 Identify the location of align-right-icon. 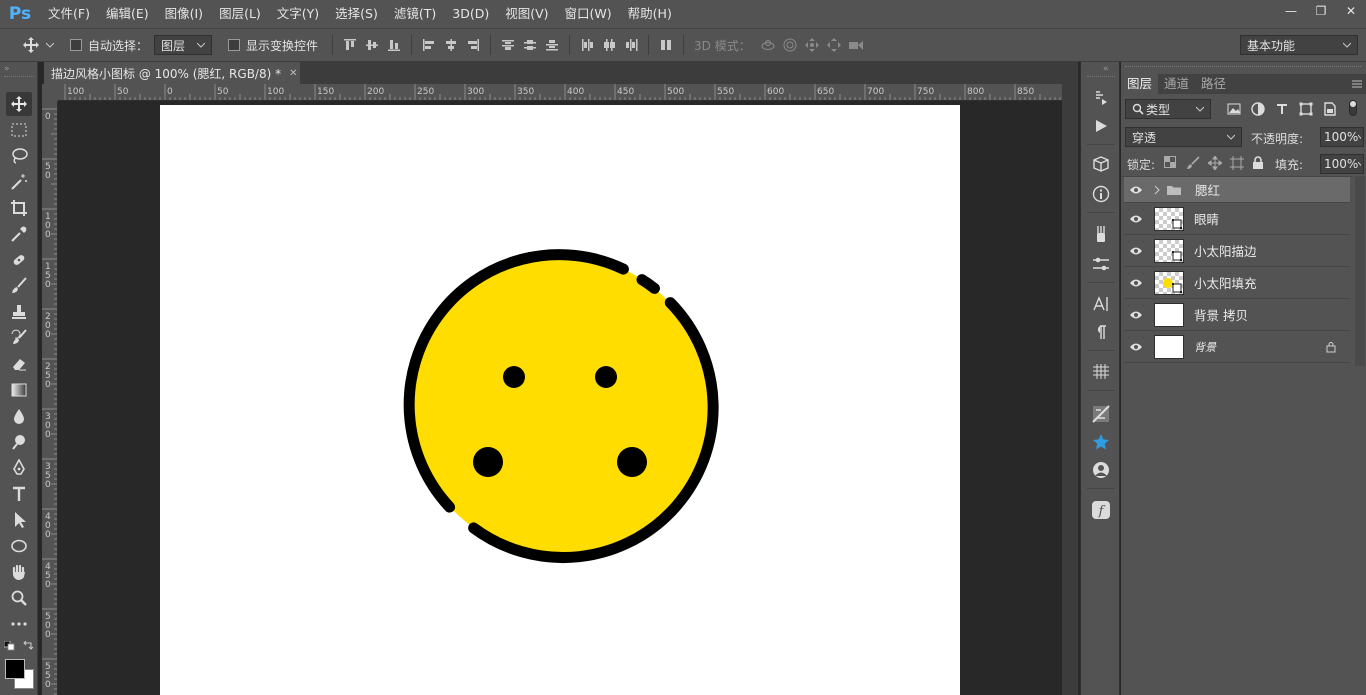
(473, 45).